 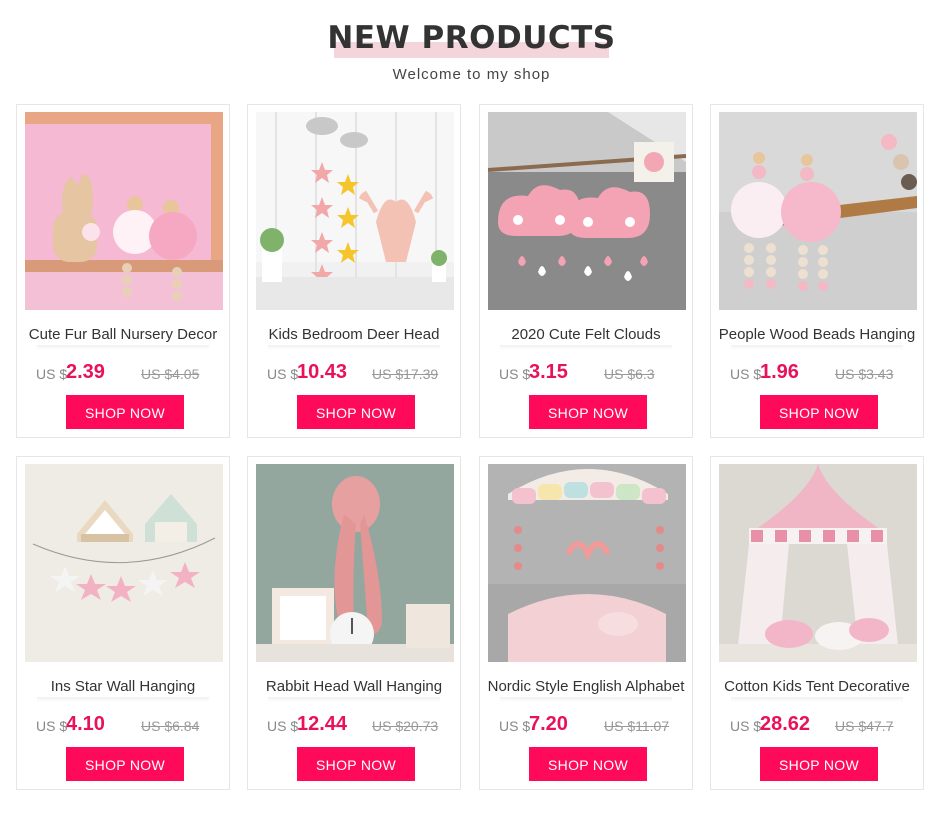 What do you see at coordinates (586, 725) in the screenshot?
I see `price-row: US $ 7.20 US $11.07` at bounding box center [586, 725].